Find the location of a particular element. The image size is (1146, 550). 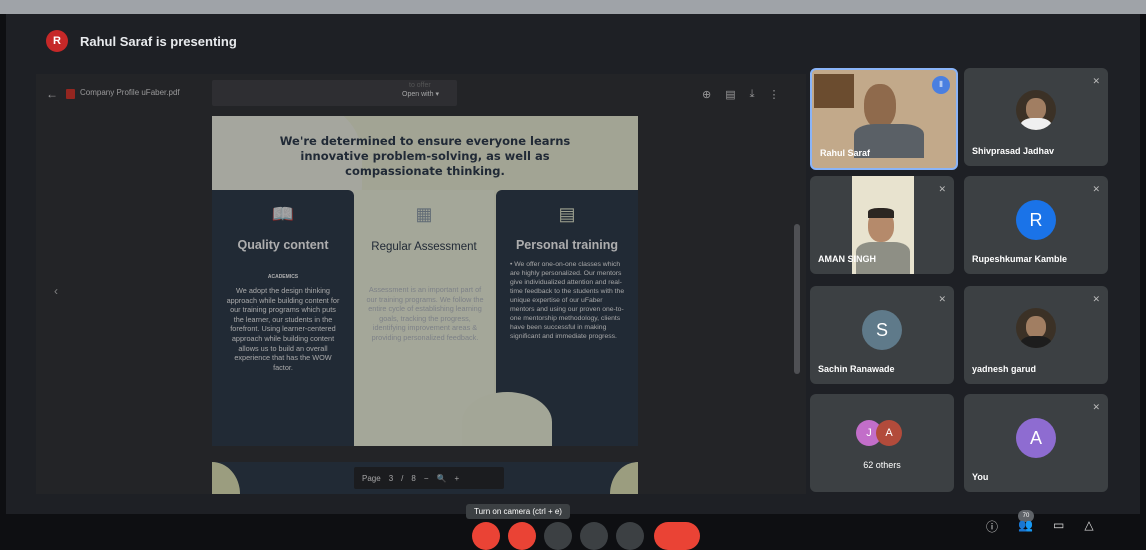

participant-tile-yadnesh: ✕ yadnesh garud is located at coordinates (1036, 335).